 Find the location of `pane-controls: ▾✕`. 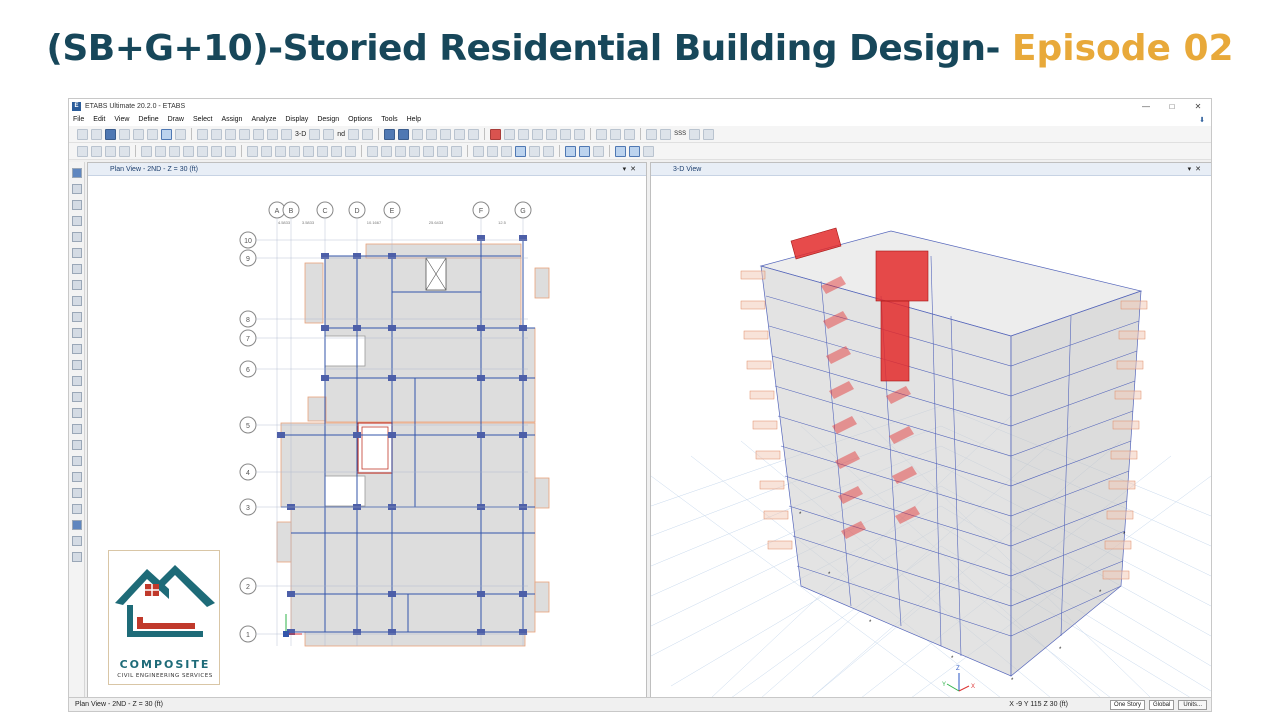

pane-controls: ▾✕ is located at coordinates (631, 169).